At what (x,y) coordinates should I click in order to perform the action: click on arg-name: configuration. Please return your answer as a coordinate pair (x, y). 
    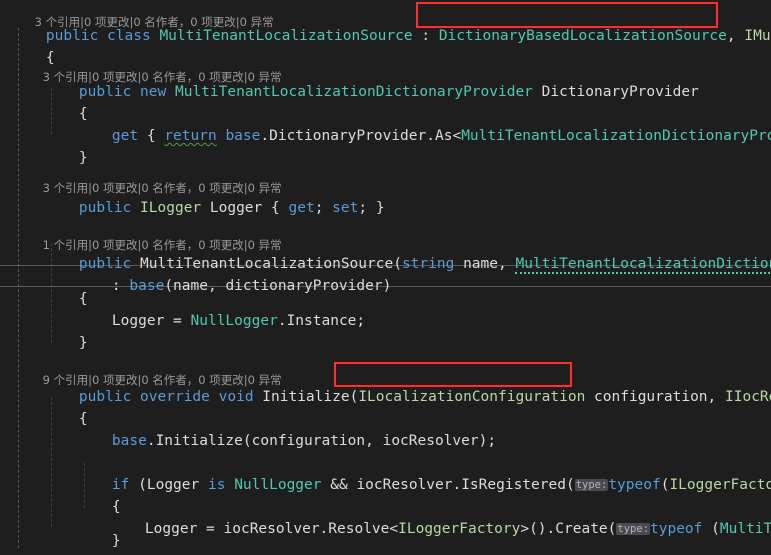
    Looking at the image, I should click on (308, 441).